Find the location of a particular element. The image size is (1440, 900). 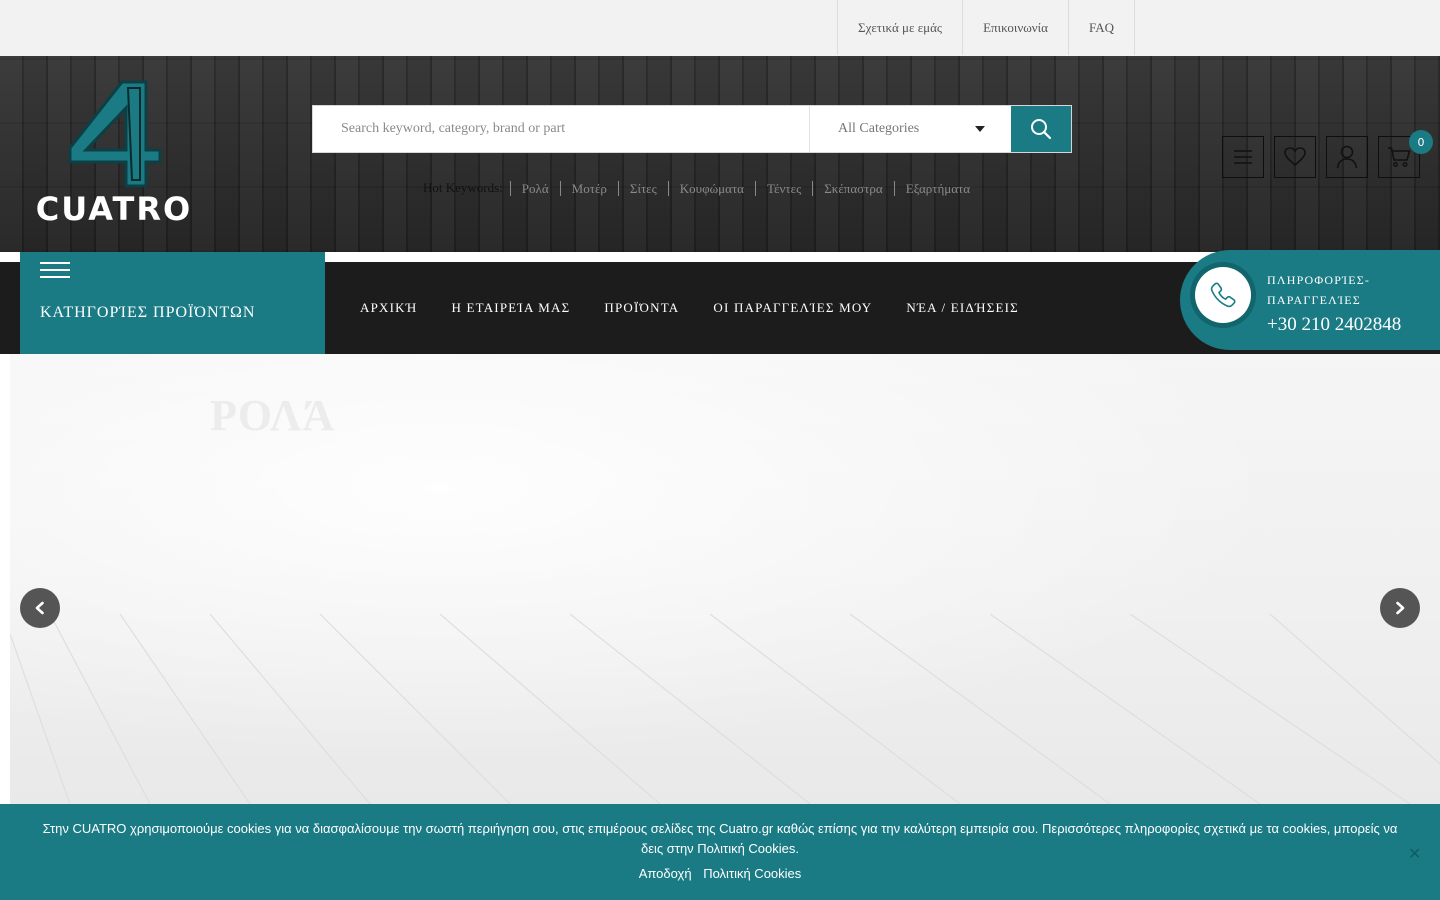

nav-item-orders: ΟΙ ΠΑΡΑΓΓΕΛΊΕΣ ΜΟΥ is located at coordinates (792, 308).